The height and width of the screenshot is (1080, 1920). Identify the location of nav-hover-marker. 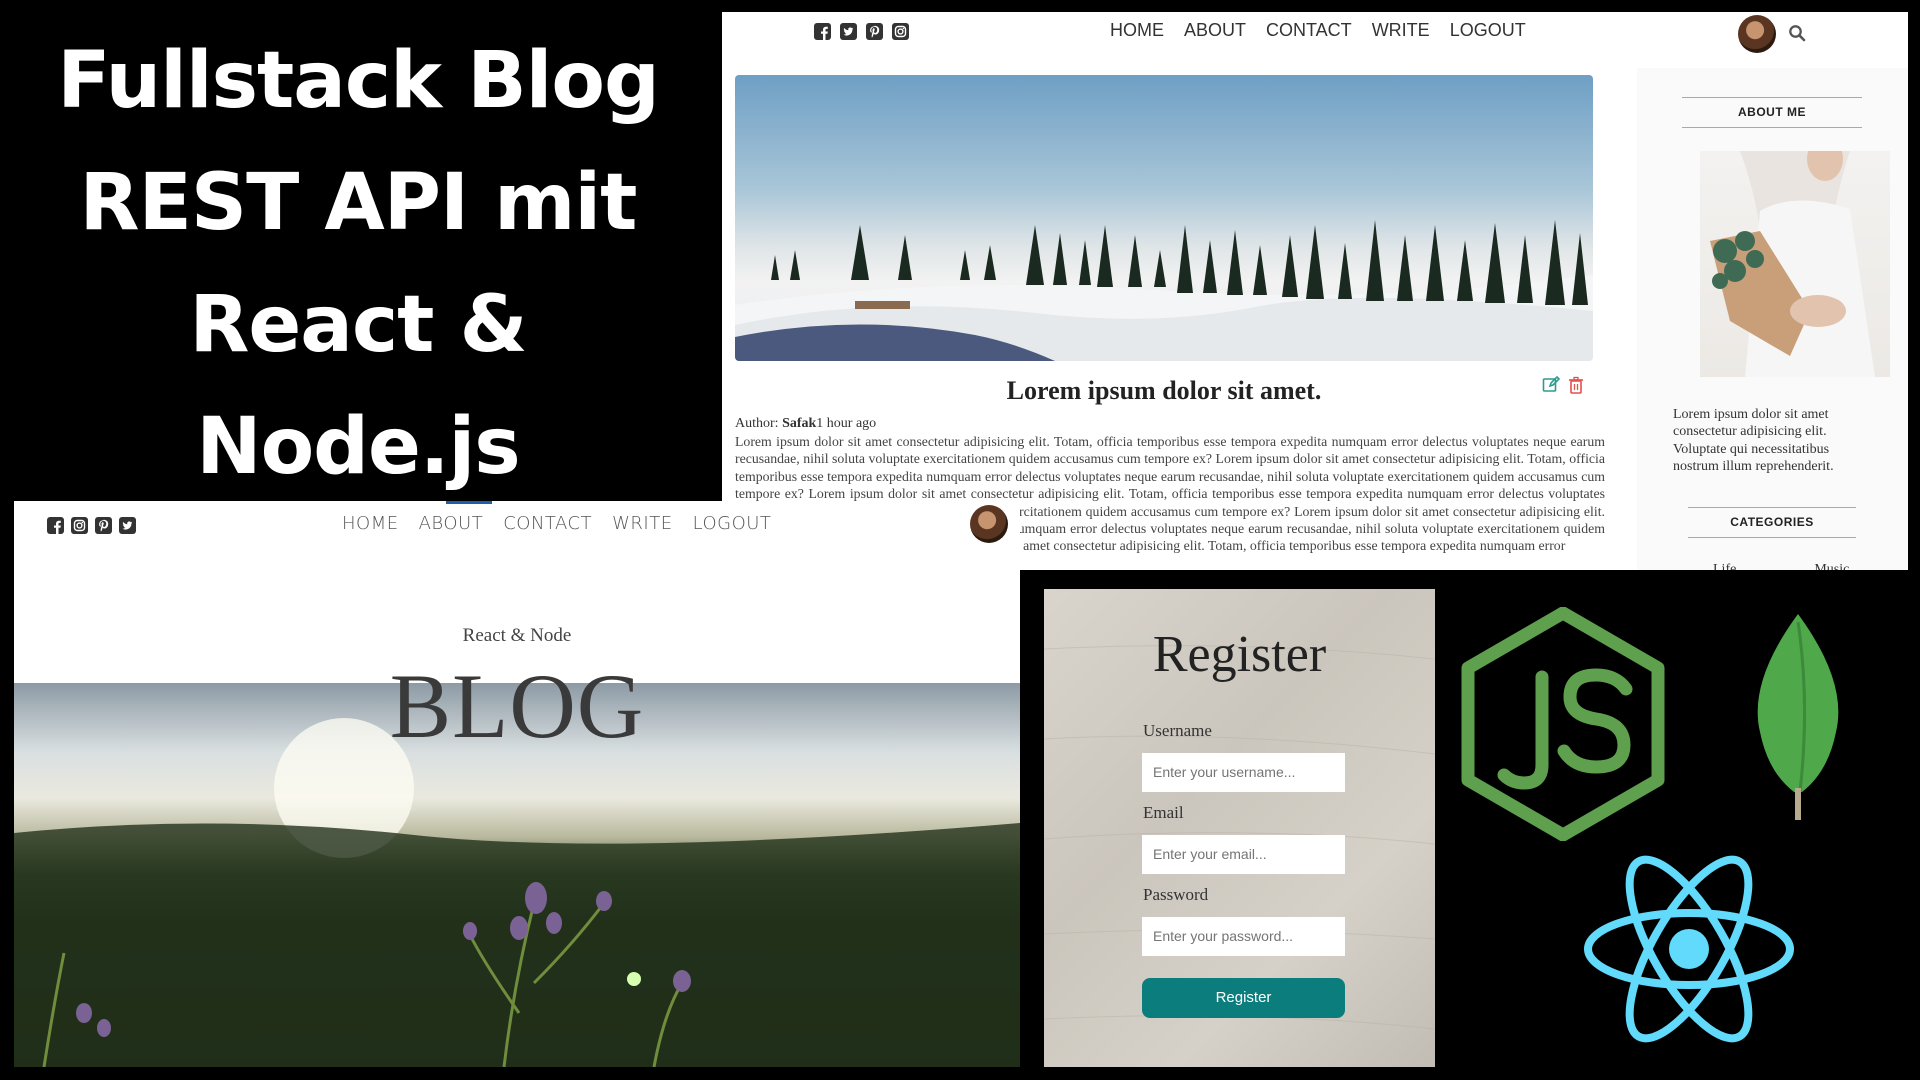
(469, 502).